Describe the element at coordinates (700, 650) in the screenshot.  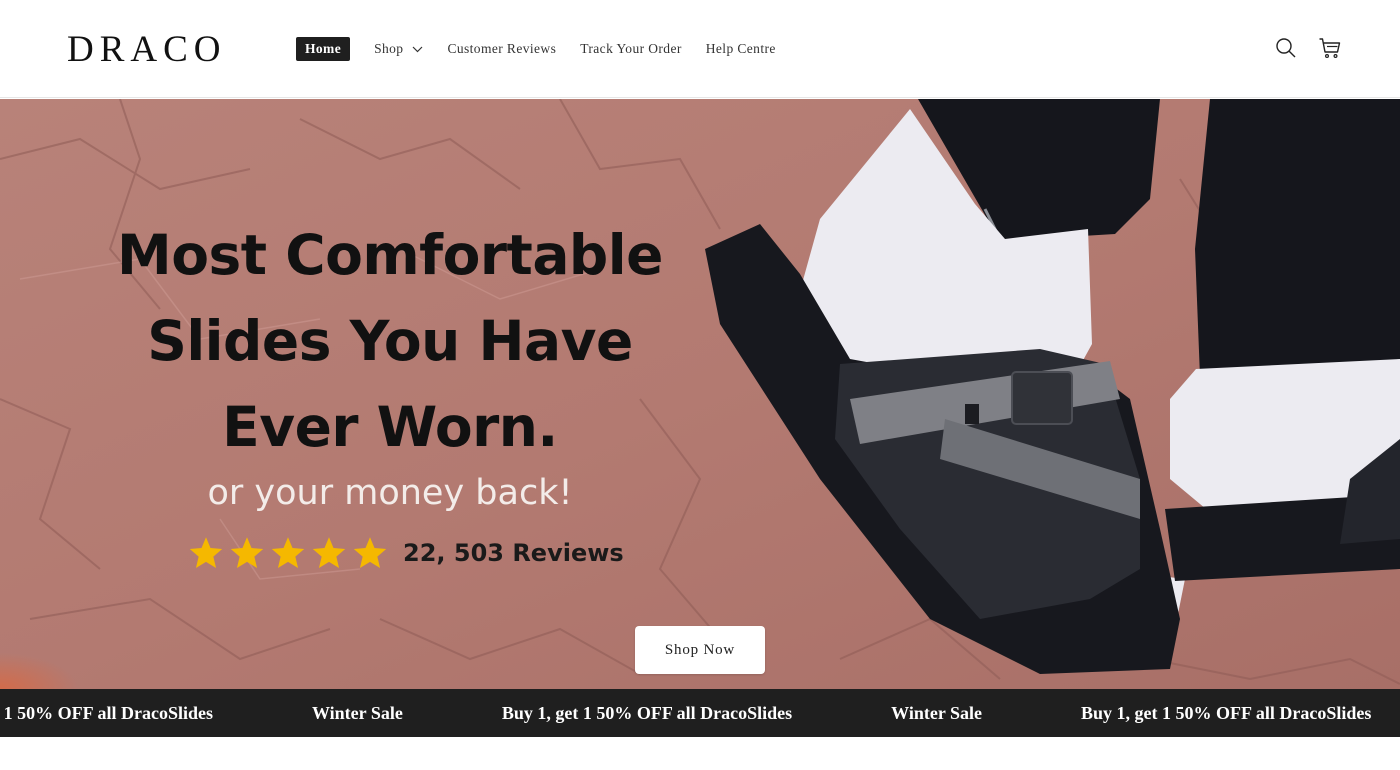
I see `shop-now-button: Shop Now` at that location.